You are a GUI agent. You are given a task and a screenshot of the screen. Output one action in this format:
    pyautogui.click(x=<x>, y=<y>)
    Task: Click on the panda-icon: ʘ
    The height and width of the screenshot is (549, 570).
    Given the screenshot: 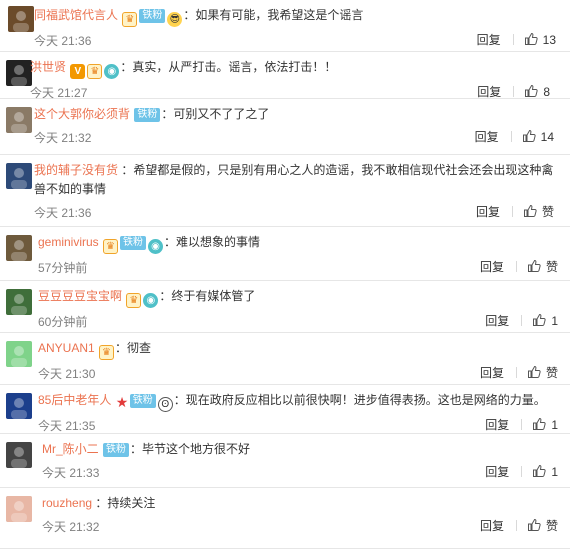 What is the action you would take?
    pyautogui.click(x=165, y=404)
    